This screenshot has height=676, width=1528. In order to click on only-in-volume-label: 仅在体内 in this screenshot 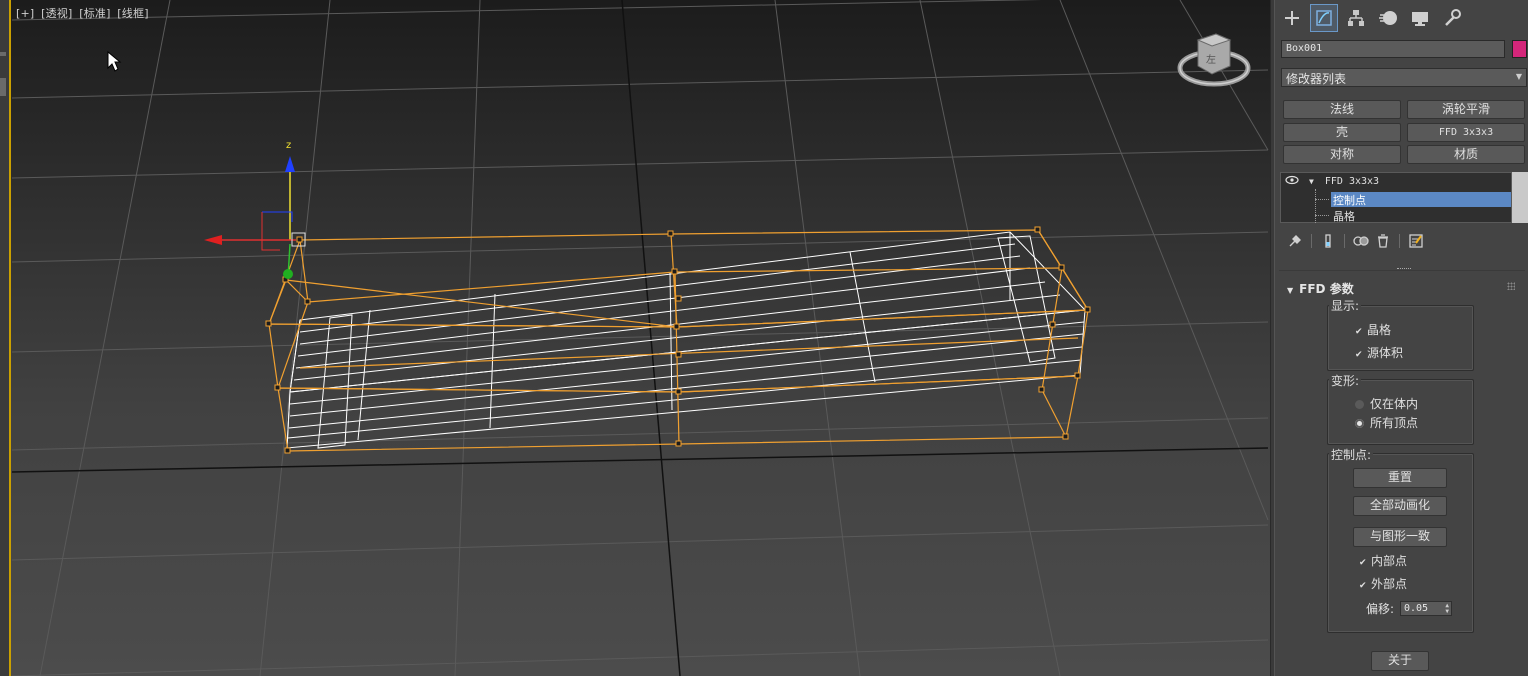, I will do `click(1394, 404)`.